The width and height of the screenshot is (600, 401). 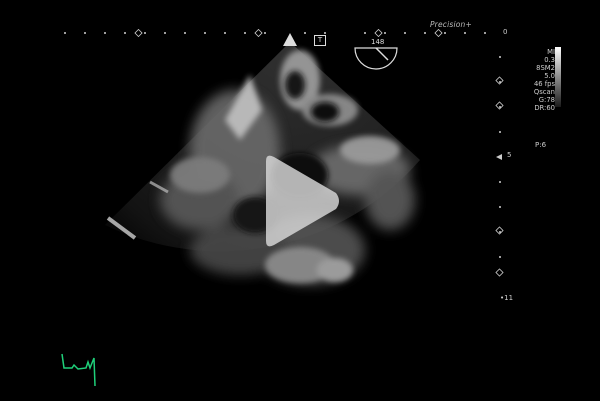 What do you see at coordinates (78, 370) in the screenshot?
I see `ecg-trace` at bounding box center [78, 370].